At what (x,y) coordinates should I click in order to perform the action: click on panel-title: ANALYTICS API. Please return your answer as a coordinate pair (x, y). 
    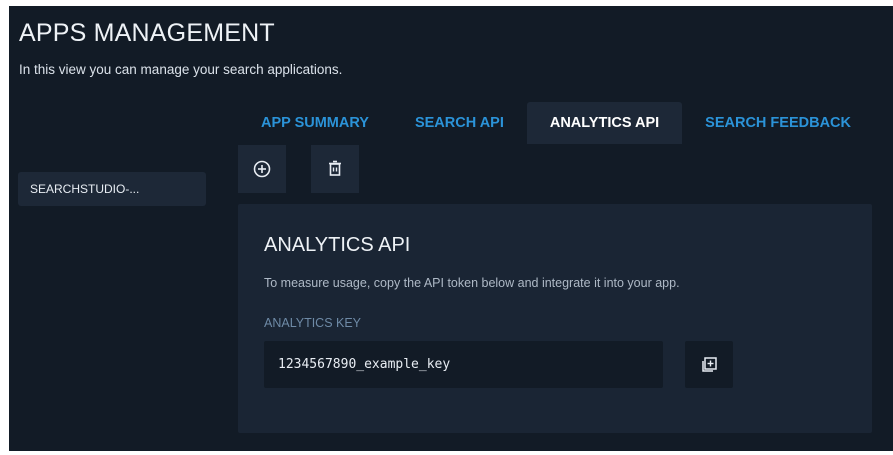
    Looking at the image, I should click on (337, 245).